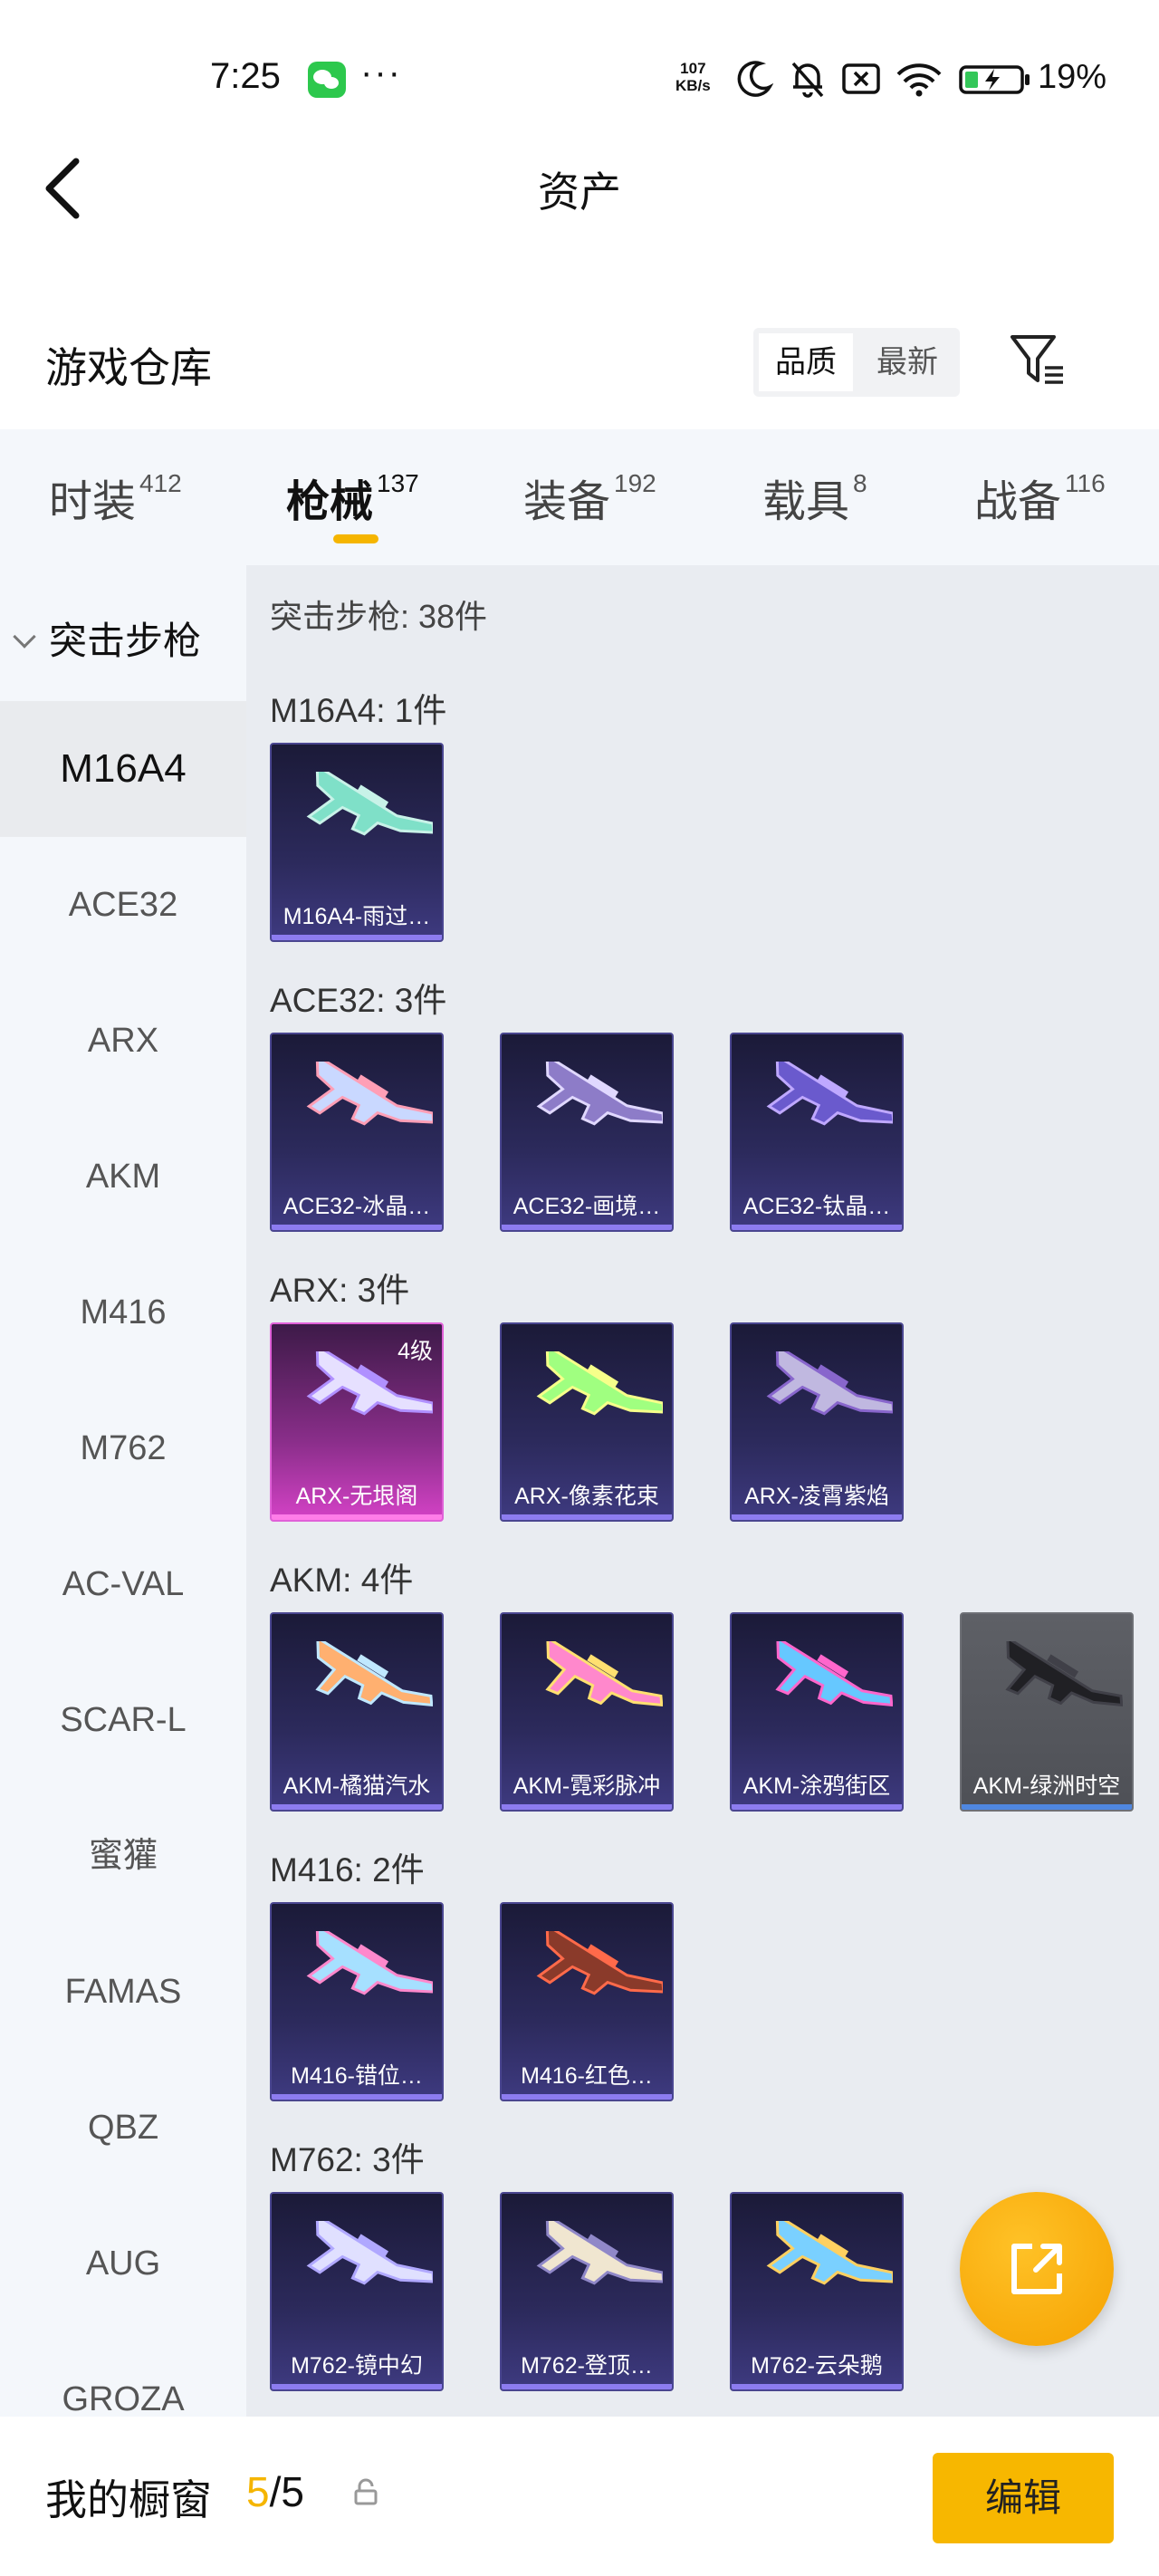 This screenshot has height=2576, width=1159. I want to click on weapon-skin-name: AKM-涂鸦街区, so click(816, 1786).